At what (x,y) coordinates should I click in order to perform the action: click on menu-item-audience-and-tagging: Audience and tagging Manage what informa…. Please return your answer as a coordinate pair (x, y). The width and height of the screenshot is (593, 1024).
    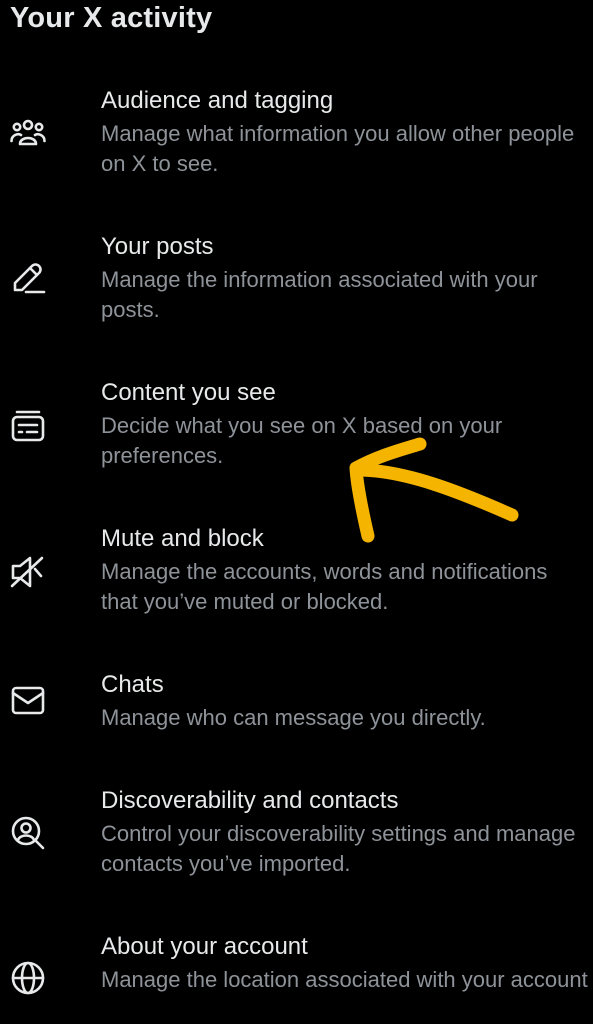
    Looking at the image, I should click on (296, 141).